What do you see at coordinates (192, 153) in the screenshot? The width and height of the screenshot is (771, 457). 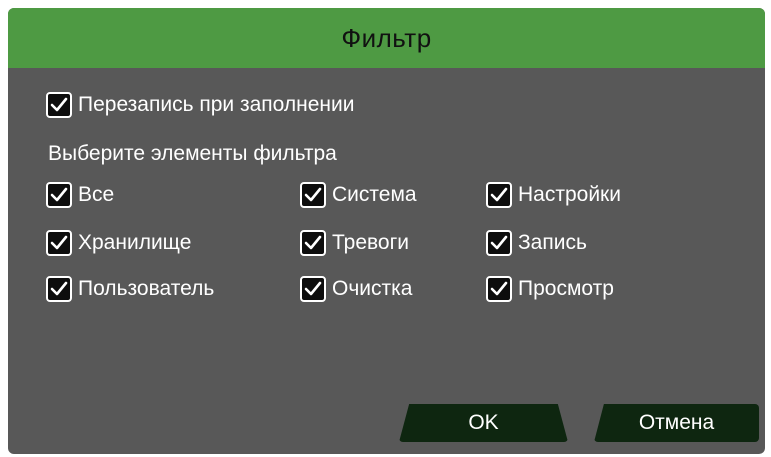 I see `filter-section-label: Выберите элементы фильтра` at bounding box center [192, 153].